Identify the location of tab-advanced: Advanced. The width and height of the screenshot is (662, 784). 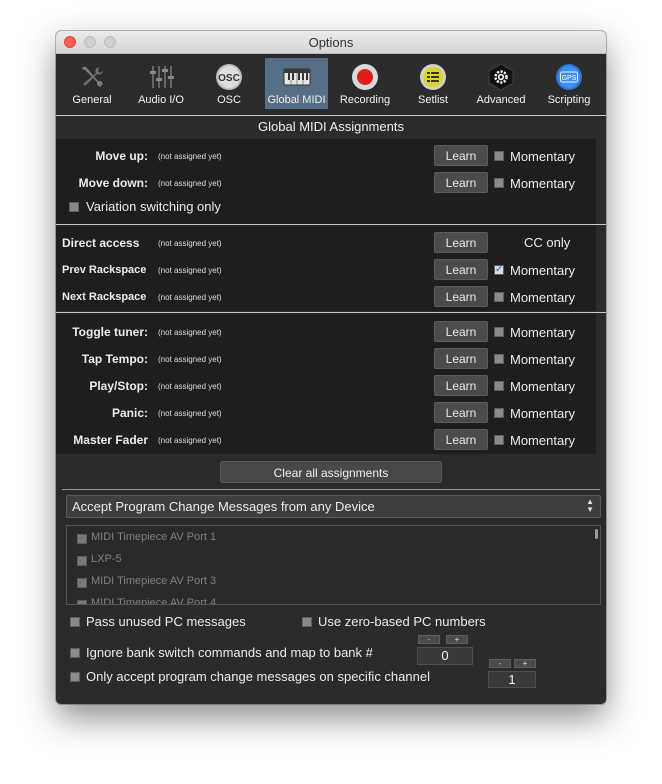
(501, 83).